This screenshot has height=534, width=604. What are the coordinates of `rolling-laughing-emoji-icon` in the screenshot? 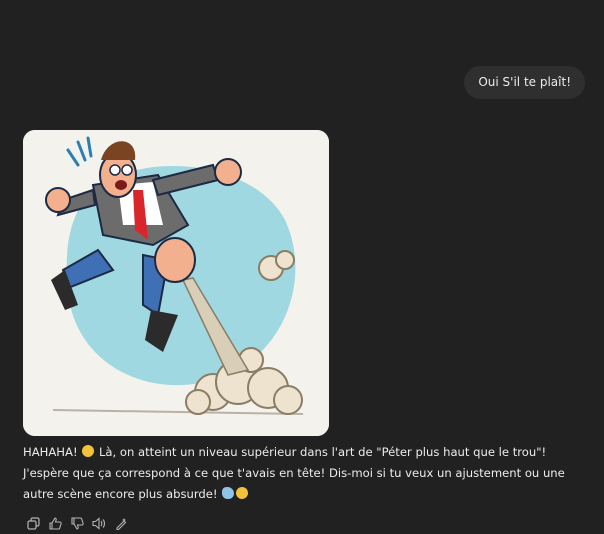 It's located at (242, 493).